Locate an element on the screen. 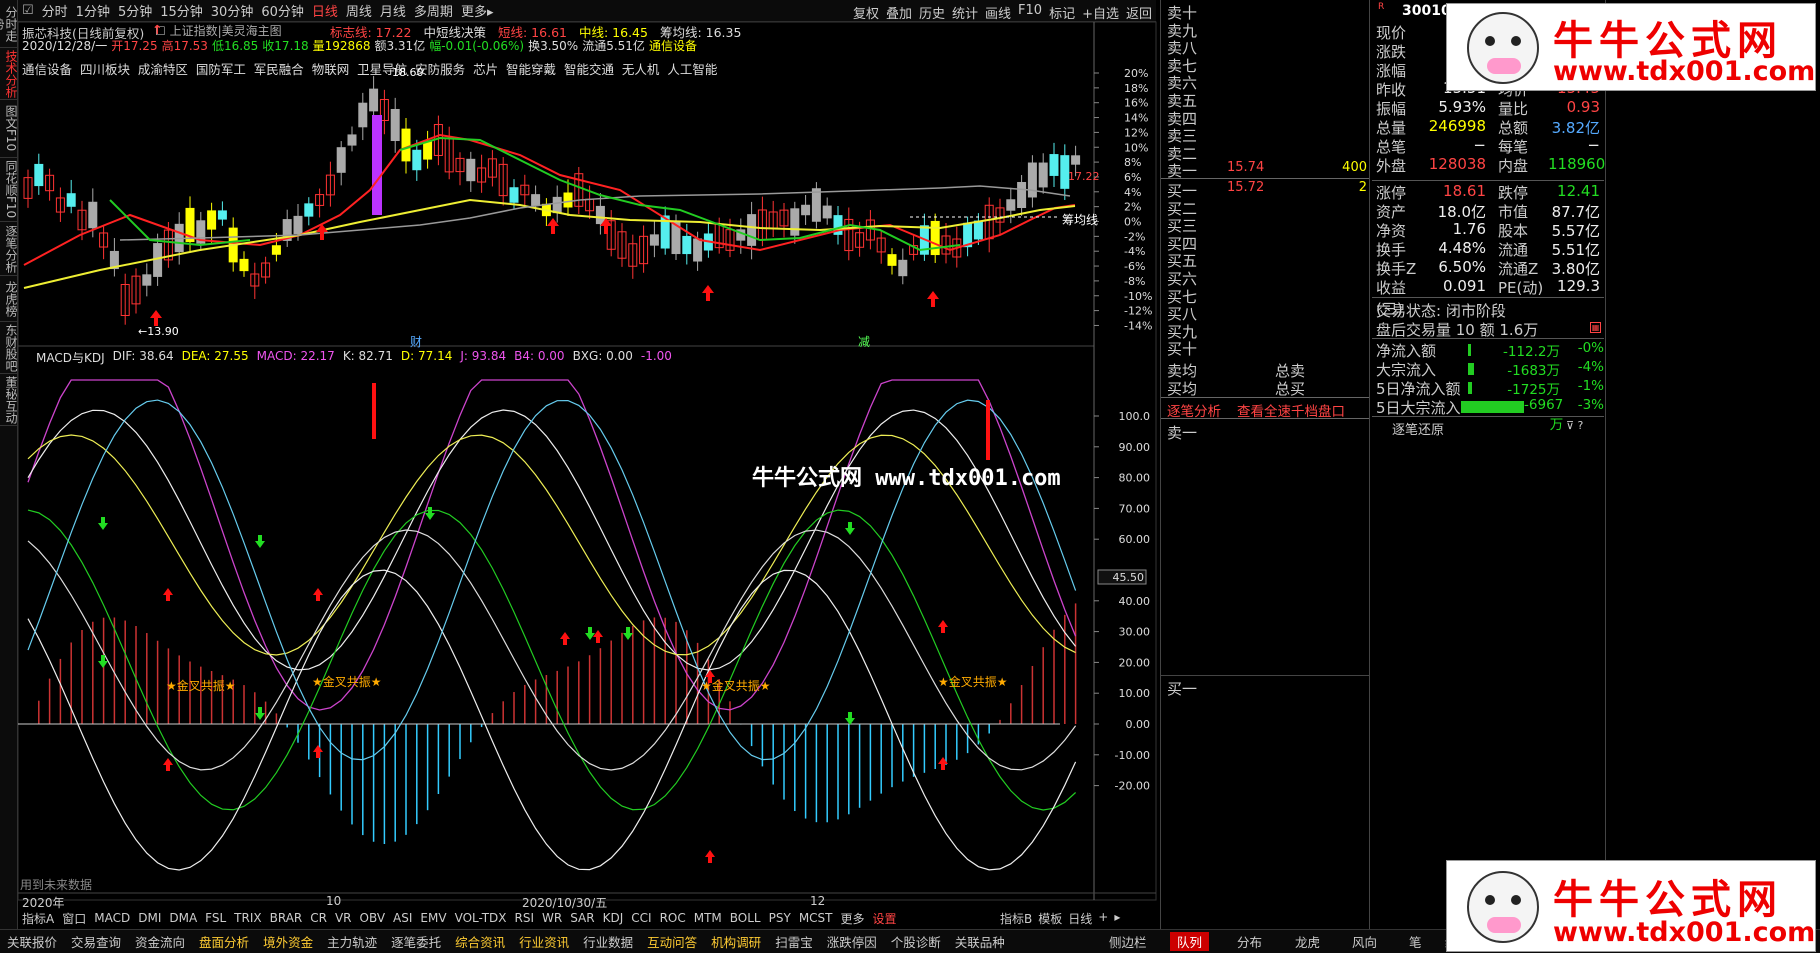  indicator-tab-18: CCI is located at coordinates (641, 918).